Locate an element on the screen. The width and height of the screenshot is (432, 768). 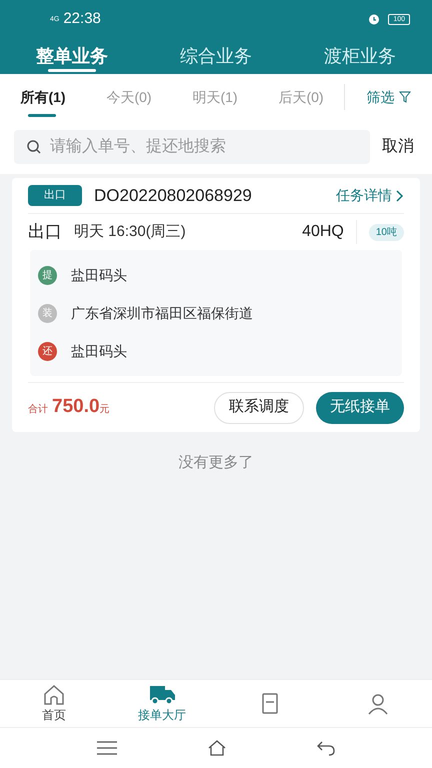
total-amount: 750.0 is located at coordinates (76, 407).